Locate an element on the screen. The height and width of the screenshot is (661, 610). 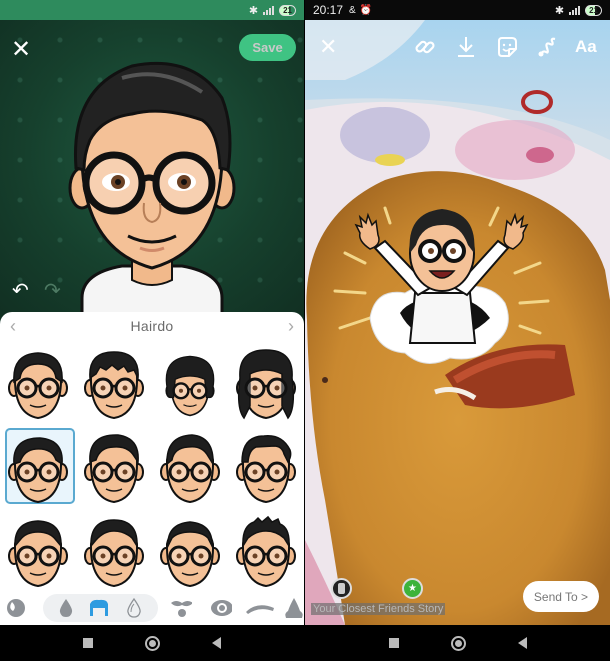
facial-hair-icon is located at coordinates (181, 608).